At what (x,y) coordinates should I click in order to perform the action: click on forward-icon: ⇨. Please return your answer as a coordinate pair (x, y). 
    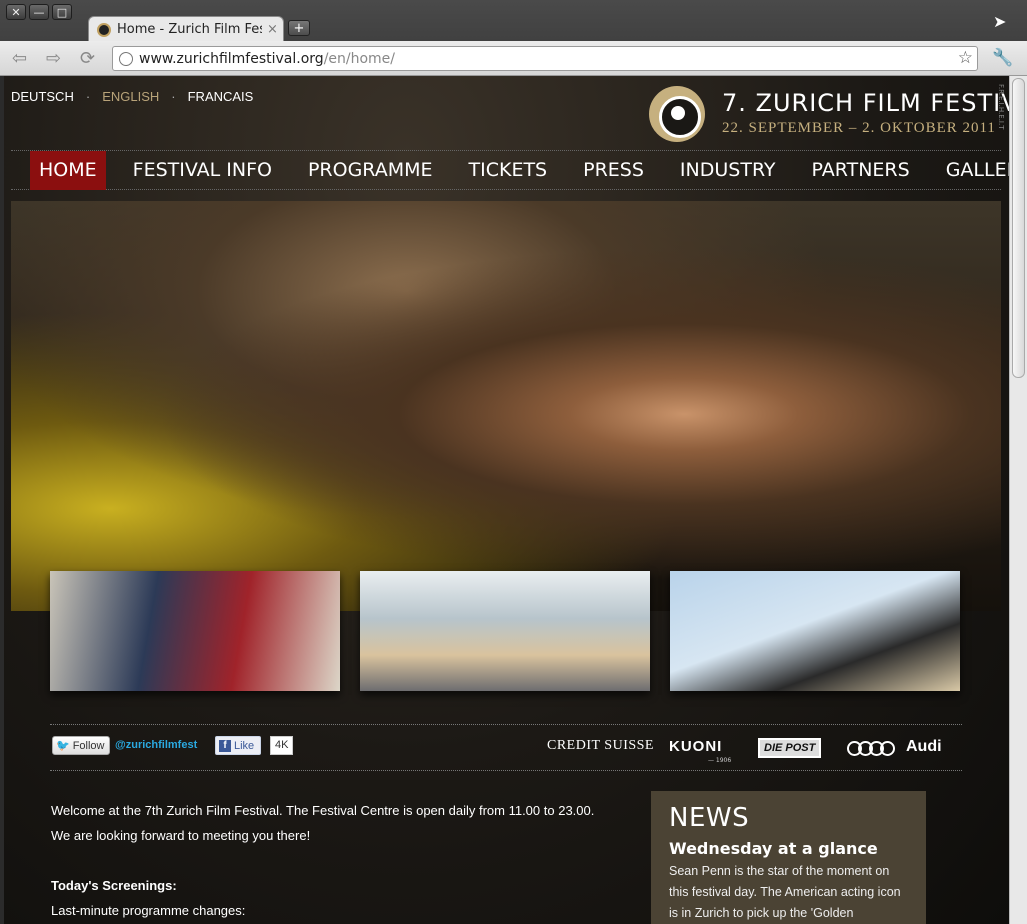
    Looking at the image, I should click on (53, 58).